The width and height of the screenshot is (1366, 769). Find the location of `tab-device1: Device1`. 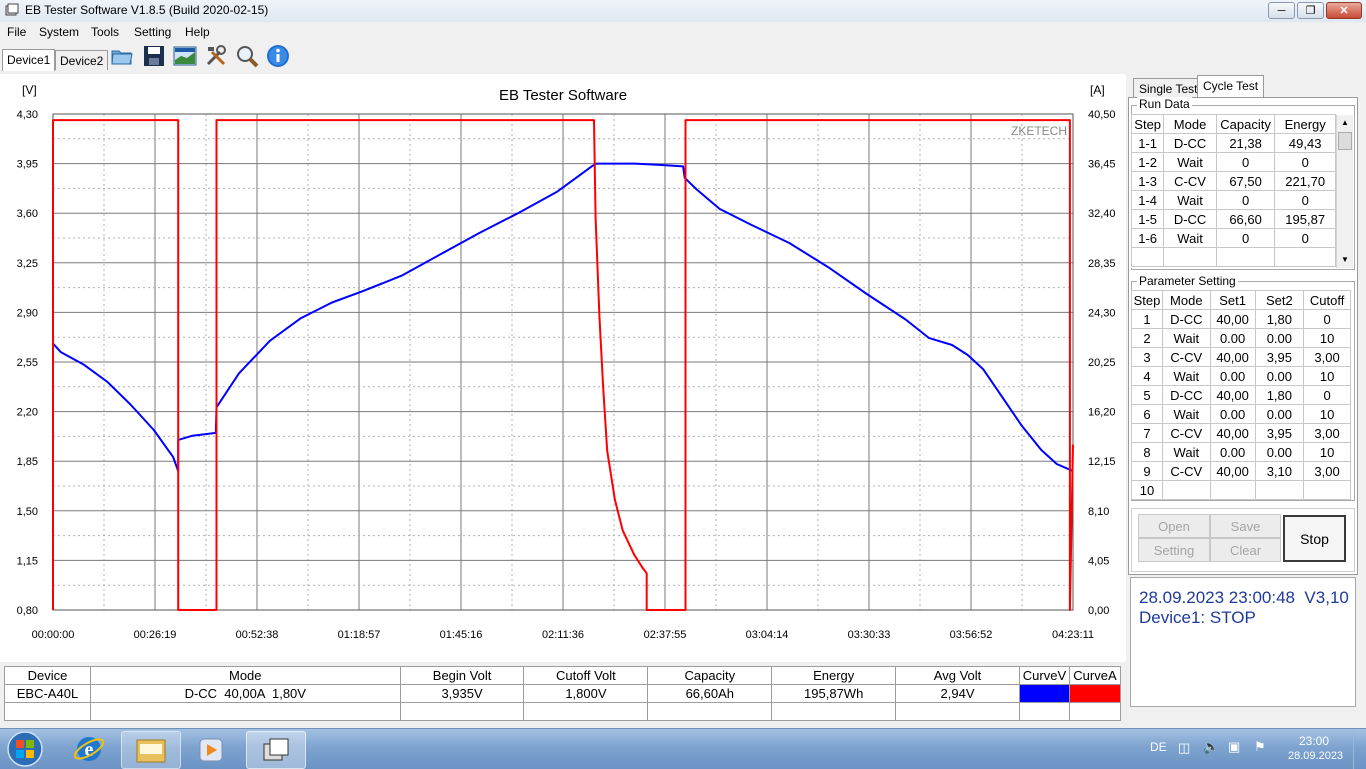

tab-device1: Device1 is located at coordinates (29, 60).